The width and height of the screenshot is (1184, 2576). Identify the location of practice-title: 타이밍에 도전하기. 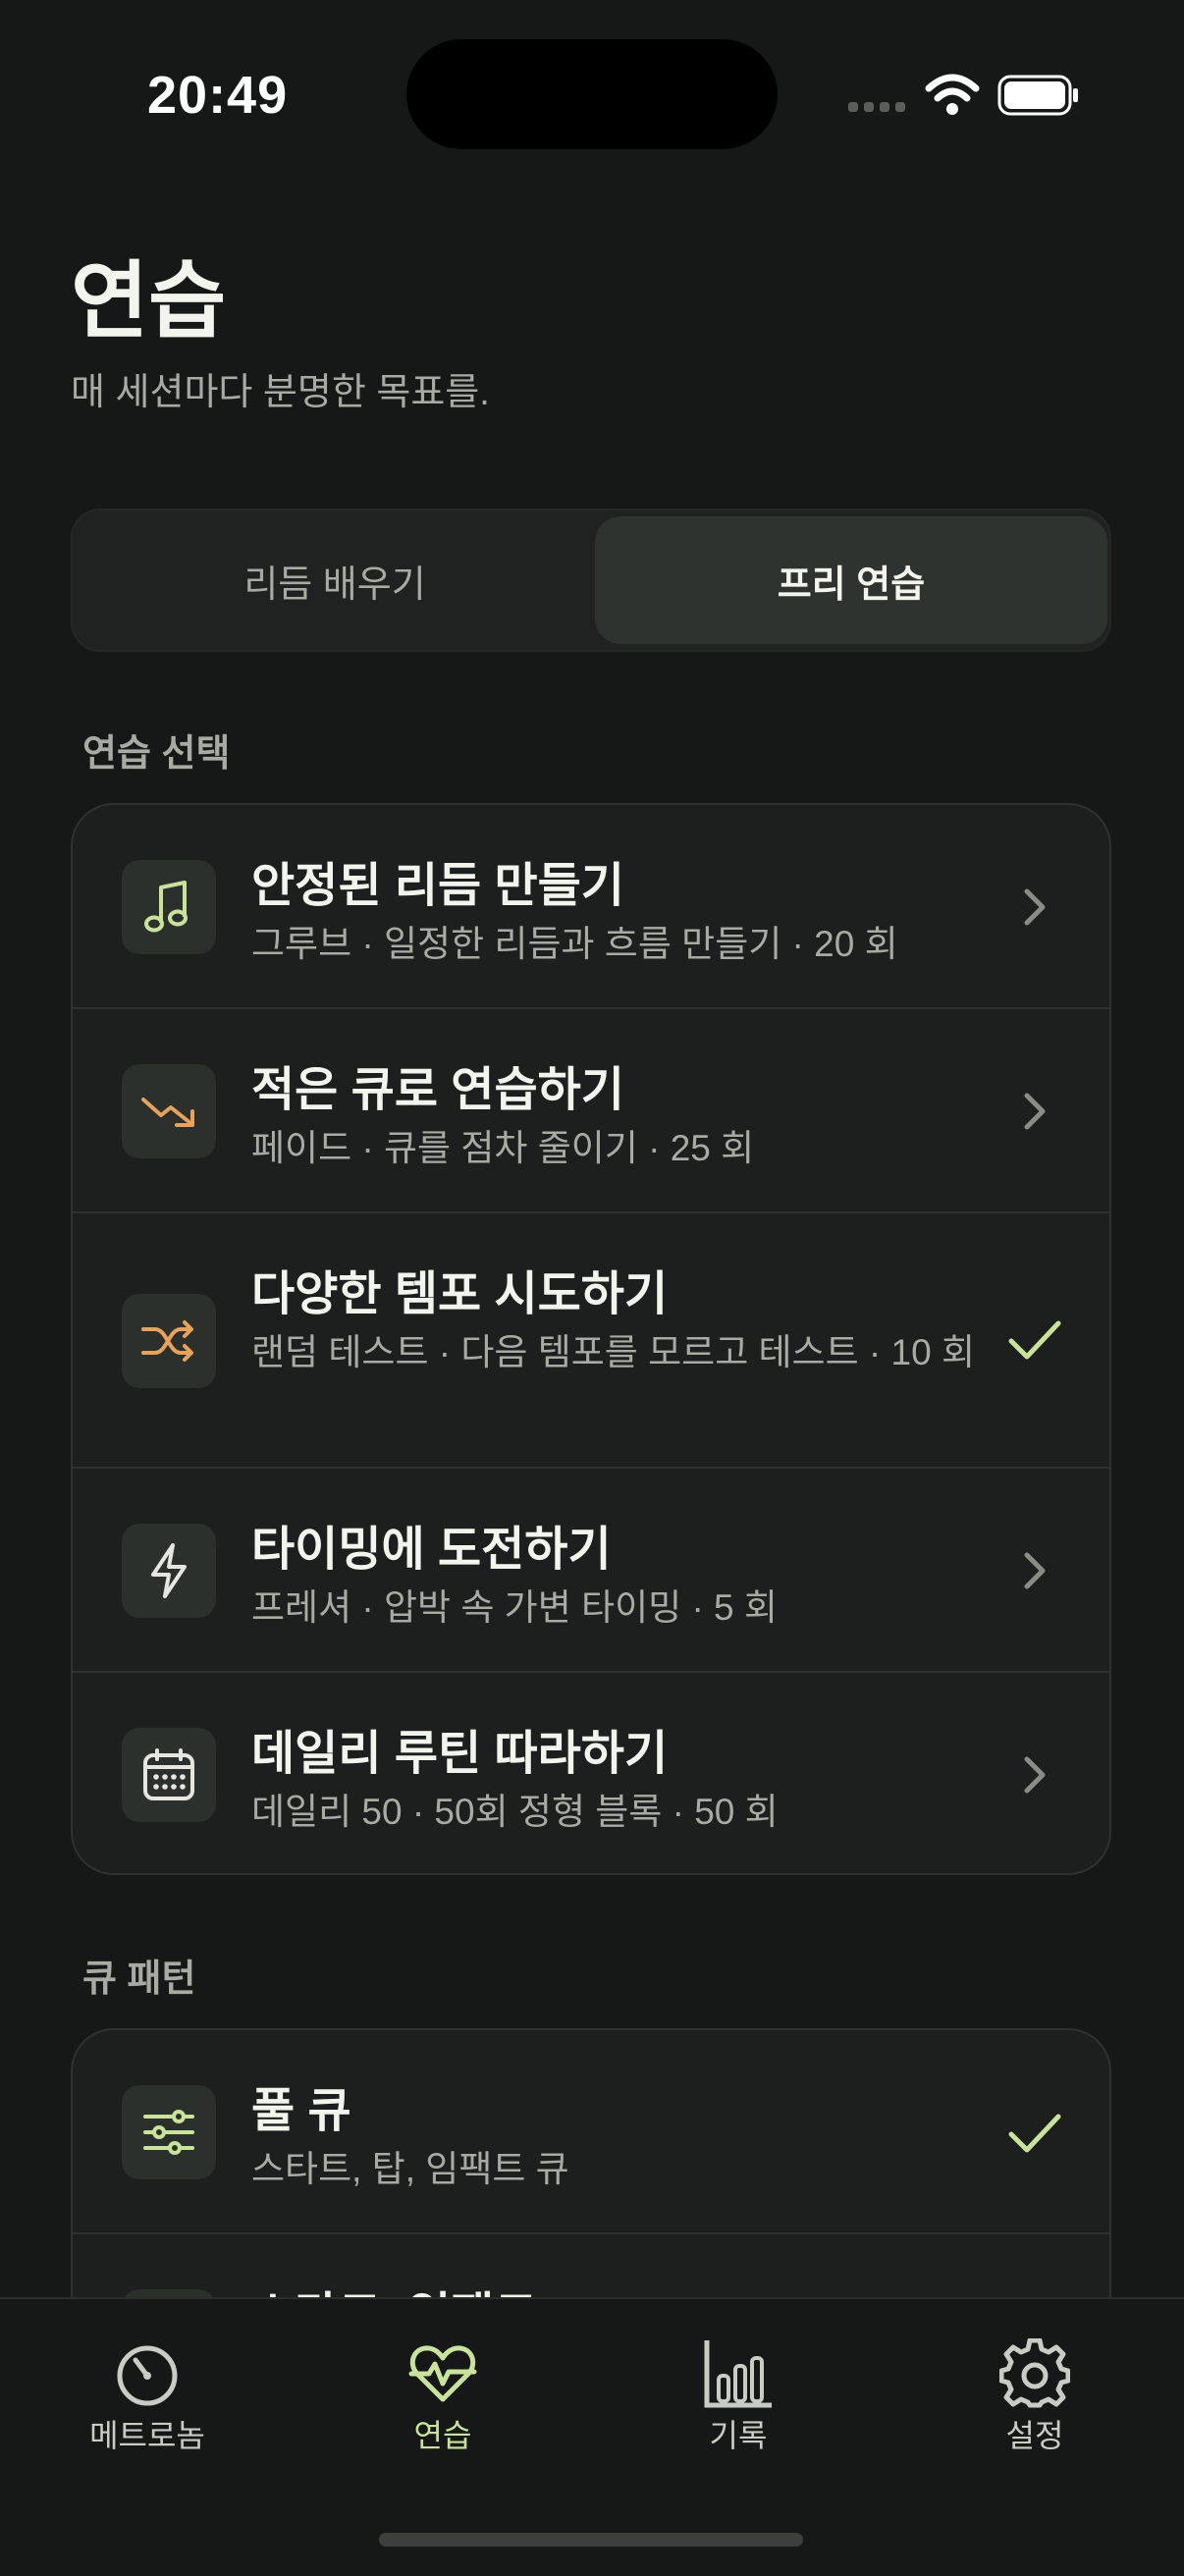
(431, 1550).